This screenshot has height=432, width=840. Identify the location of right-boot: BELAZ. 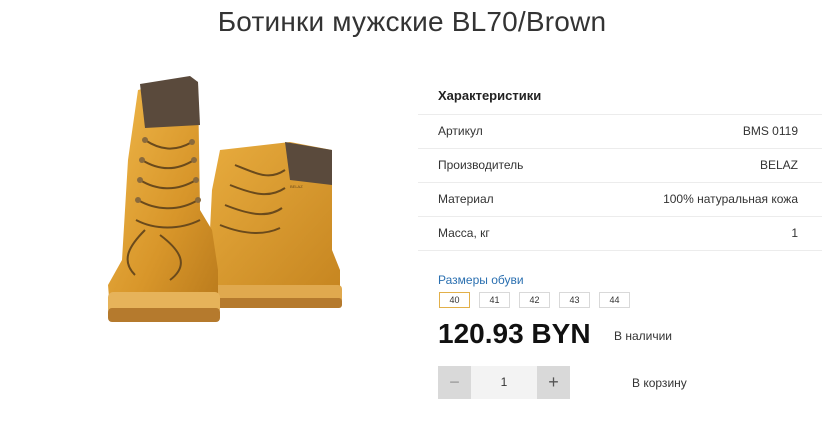
(270, 225).